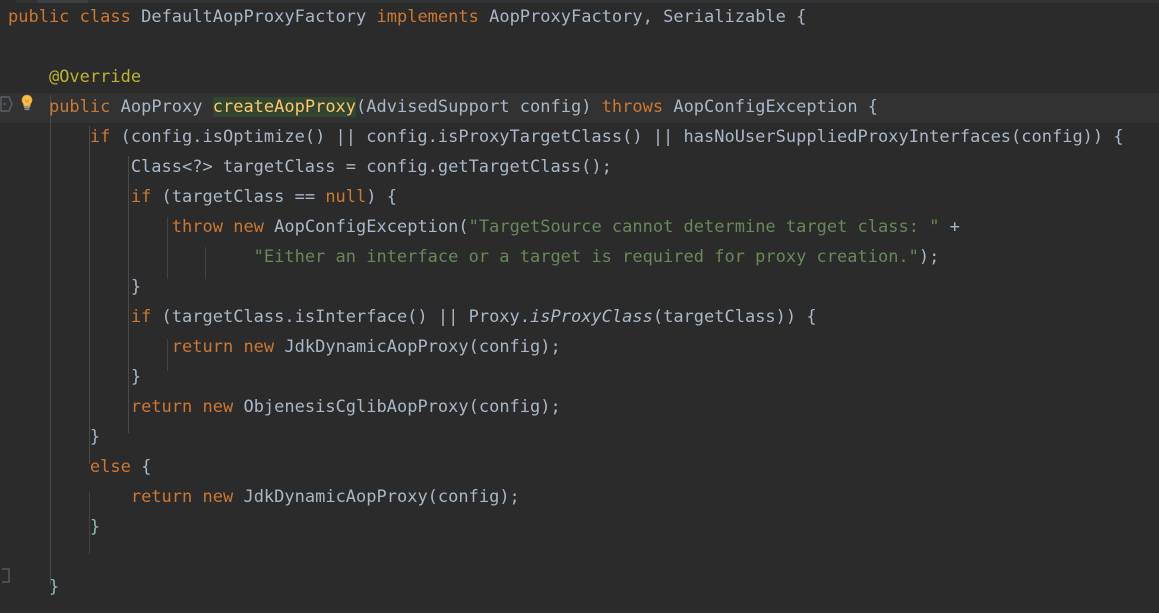 The height and width of the screenshot is (613, 1159). Describe the element at coordinates (110, 467) in the screenshot. I see `code-token-kw: else` at that location.